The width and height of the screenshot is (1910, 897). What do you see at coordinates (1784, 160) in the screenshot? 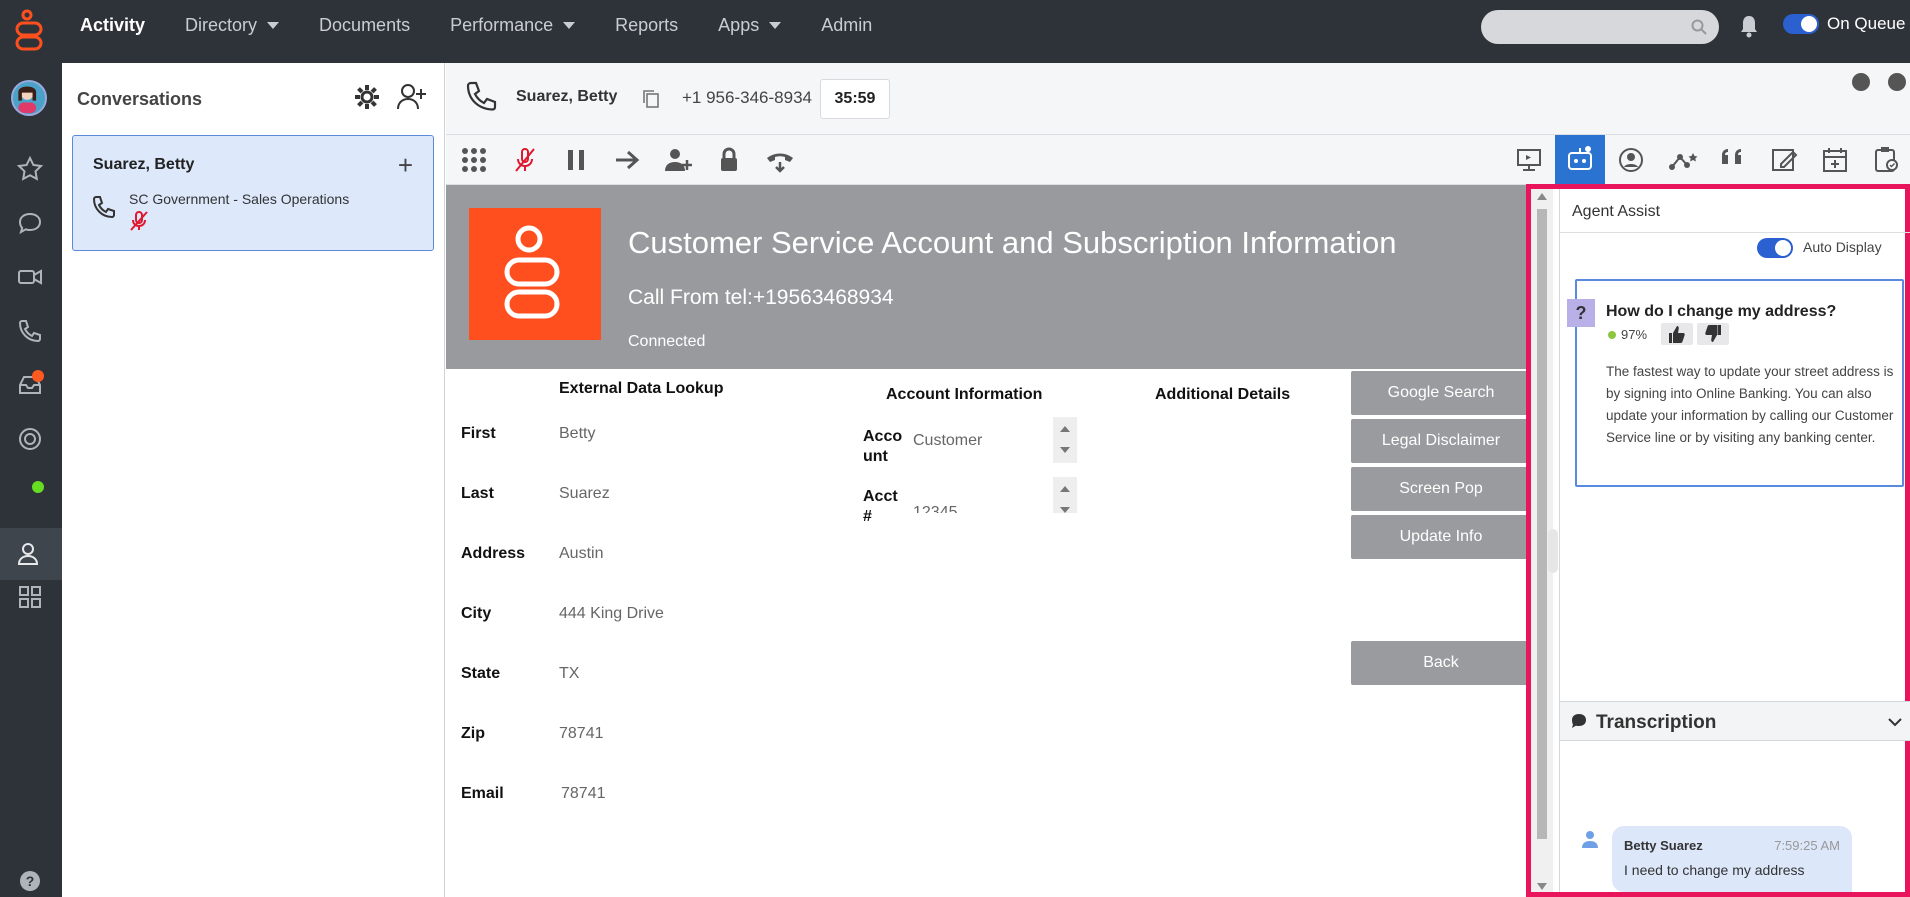
I see `notes-button` at bounding box center [1784, 160].